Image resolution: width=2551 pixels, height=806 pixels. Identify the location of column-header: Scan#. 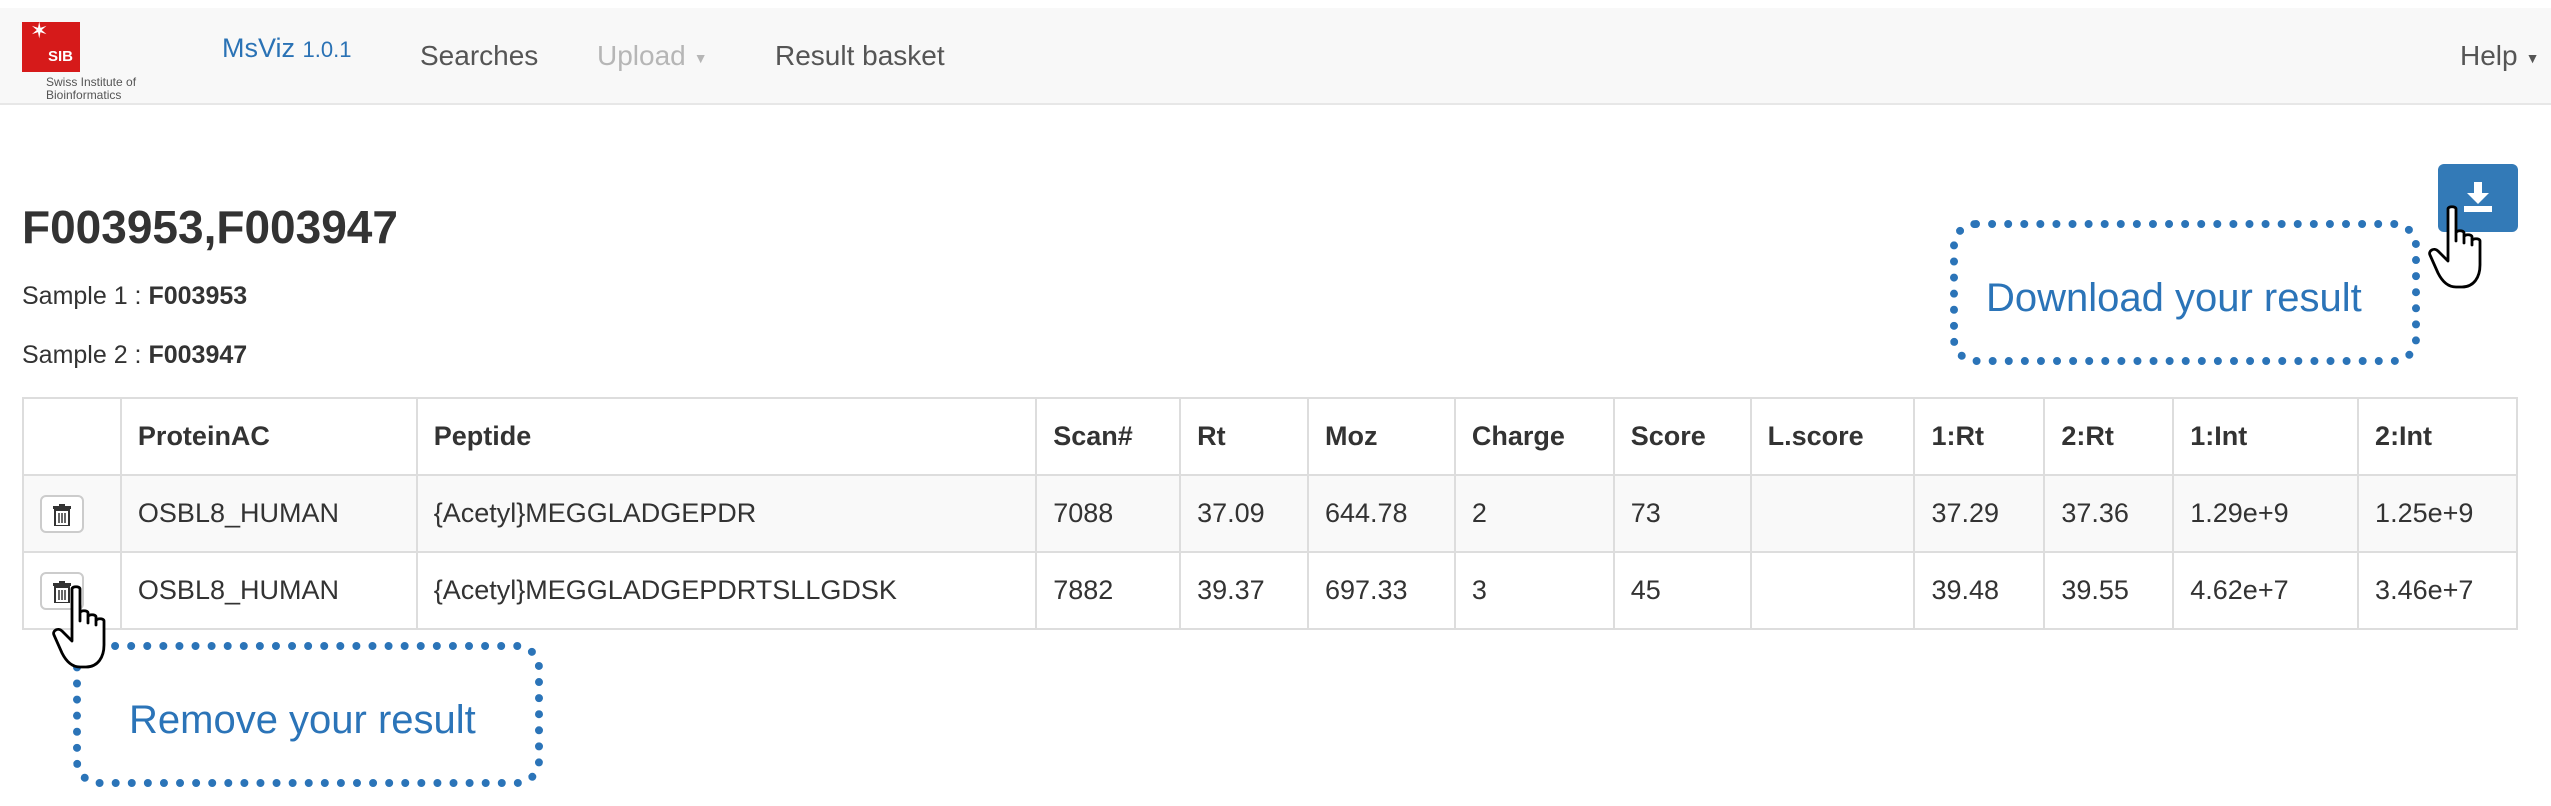
(1108, 436).